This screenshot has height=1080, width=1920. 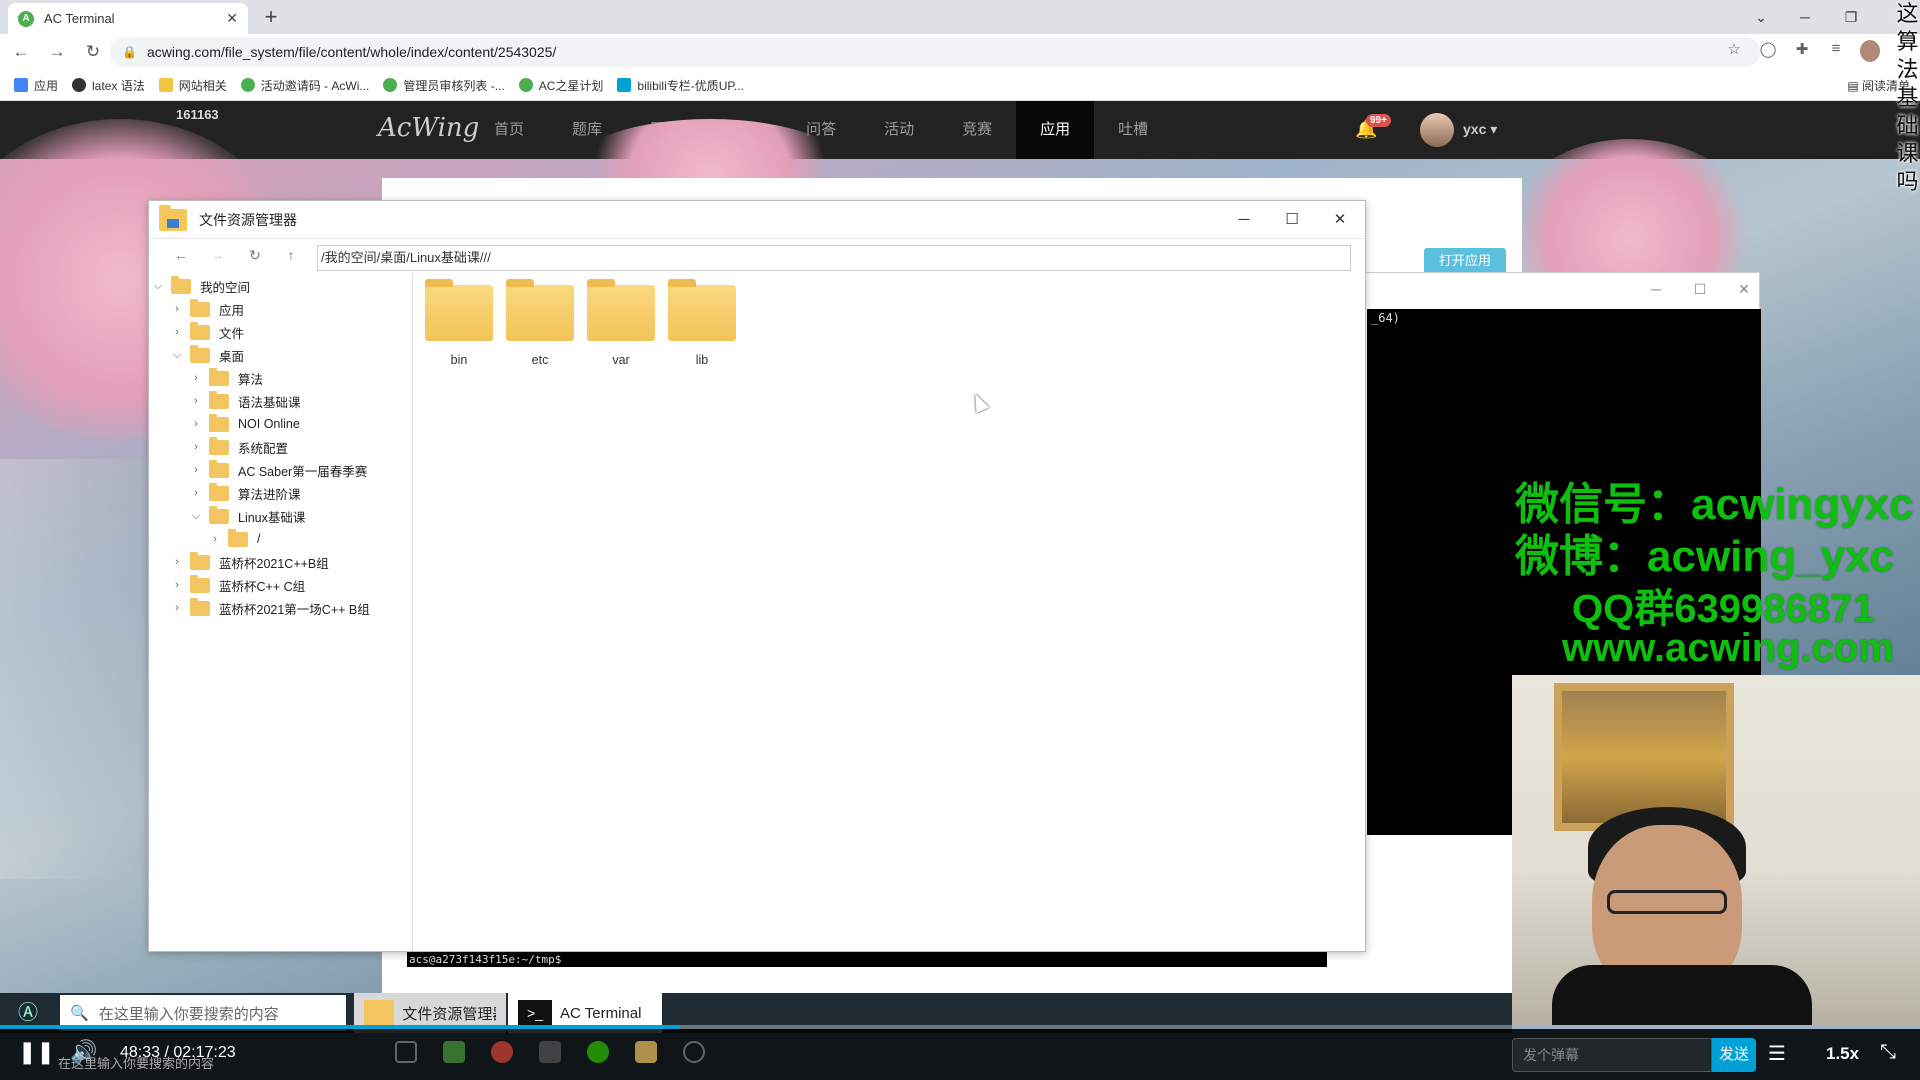 What do you see at coordinates (1768, 51) in the screenshot?
I see `extension-circle-icon: ◯` at bounding box center [1768, 51].